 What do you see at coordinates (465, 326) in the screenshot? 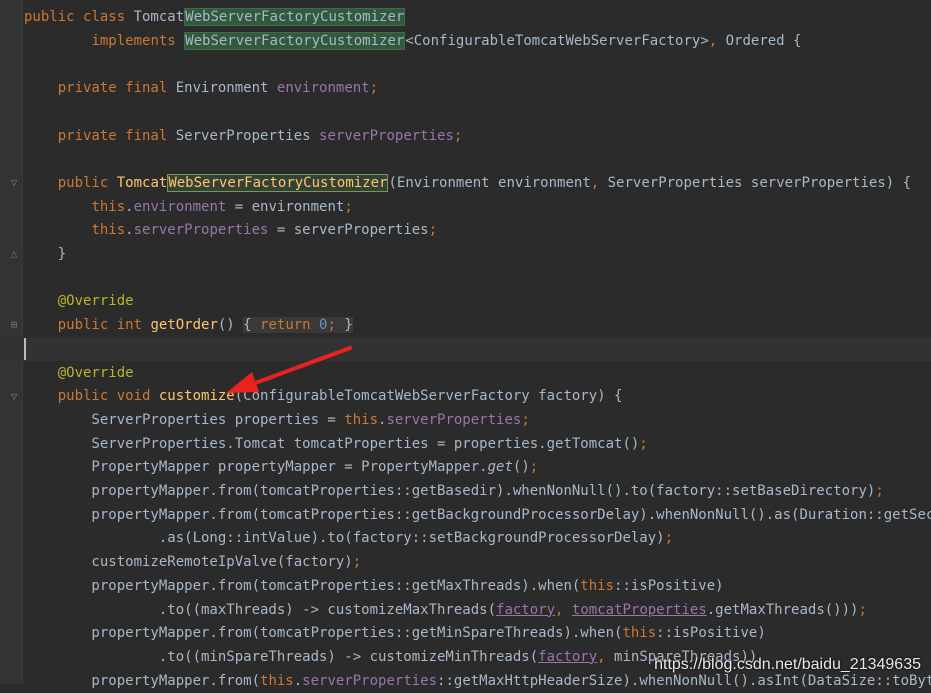
I see `code-line: public int getOrder() { return 0; }` at bounding box center [465, 326].